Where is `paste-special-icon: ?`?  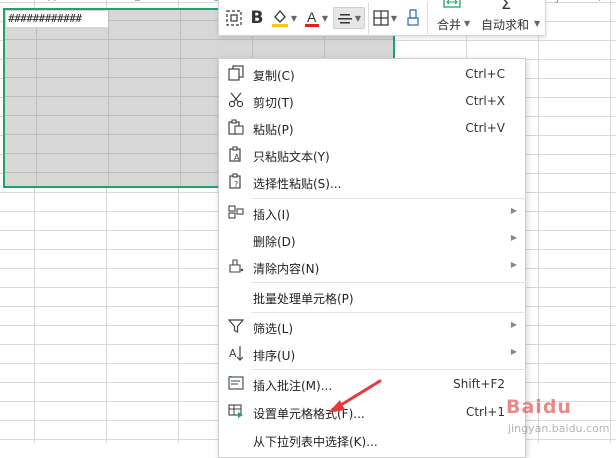
paste-special-icon: ? is located at coordinates (236, 182).